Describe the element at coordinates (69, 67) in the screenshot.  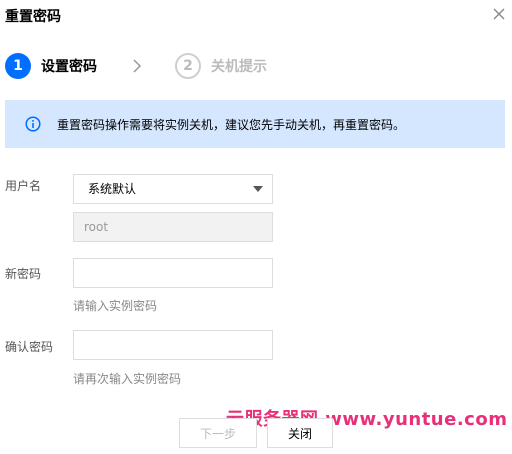
I see `step-label: 设置密码` at that location.